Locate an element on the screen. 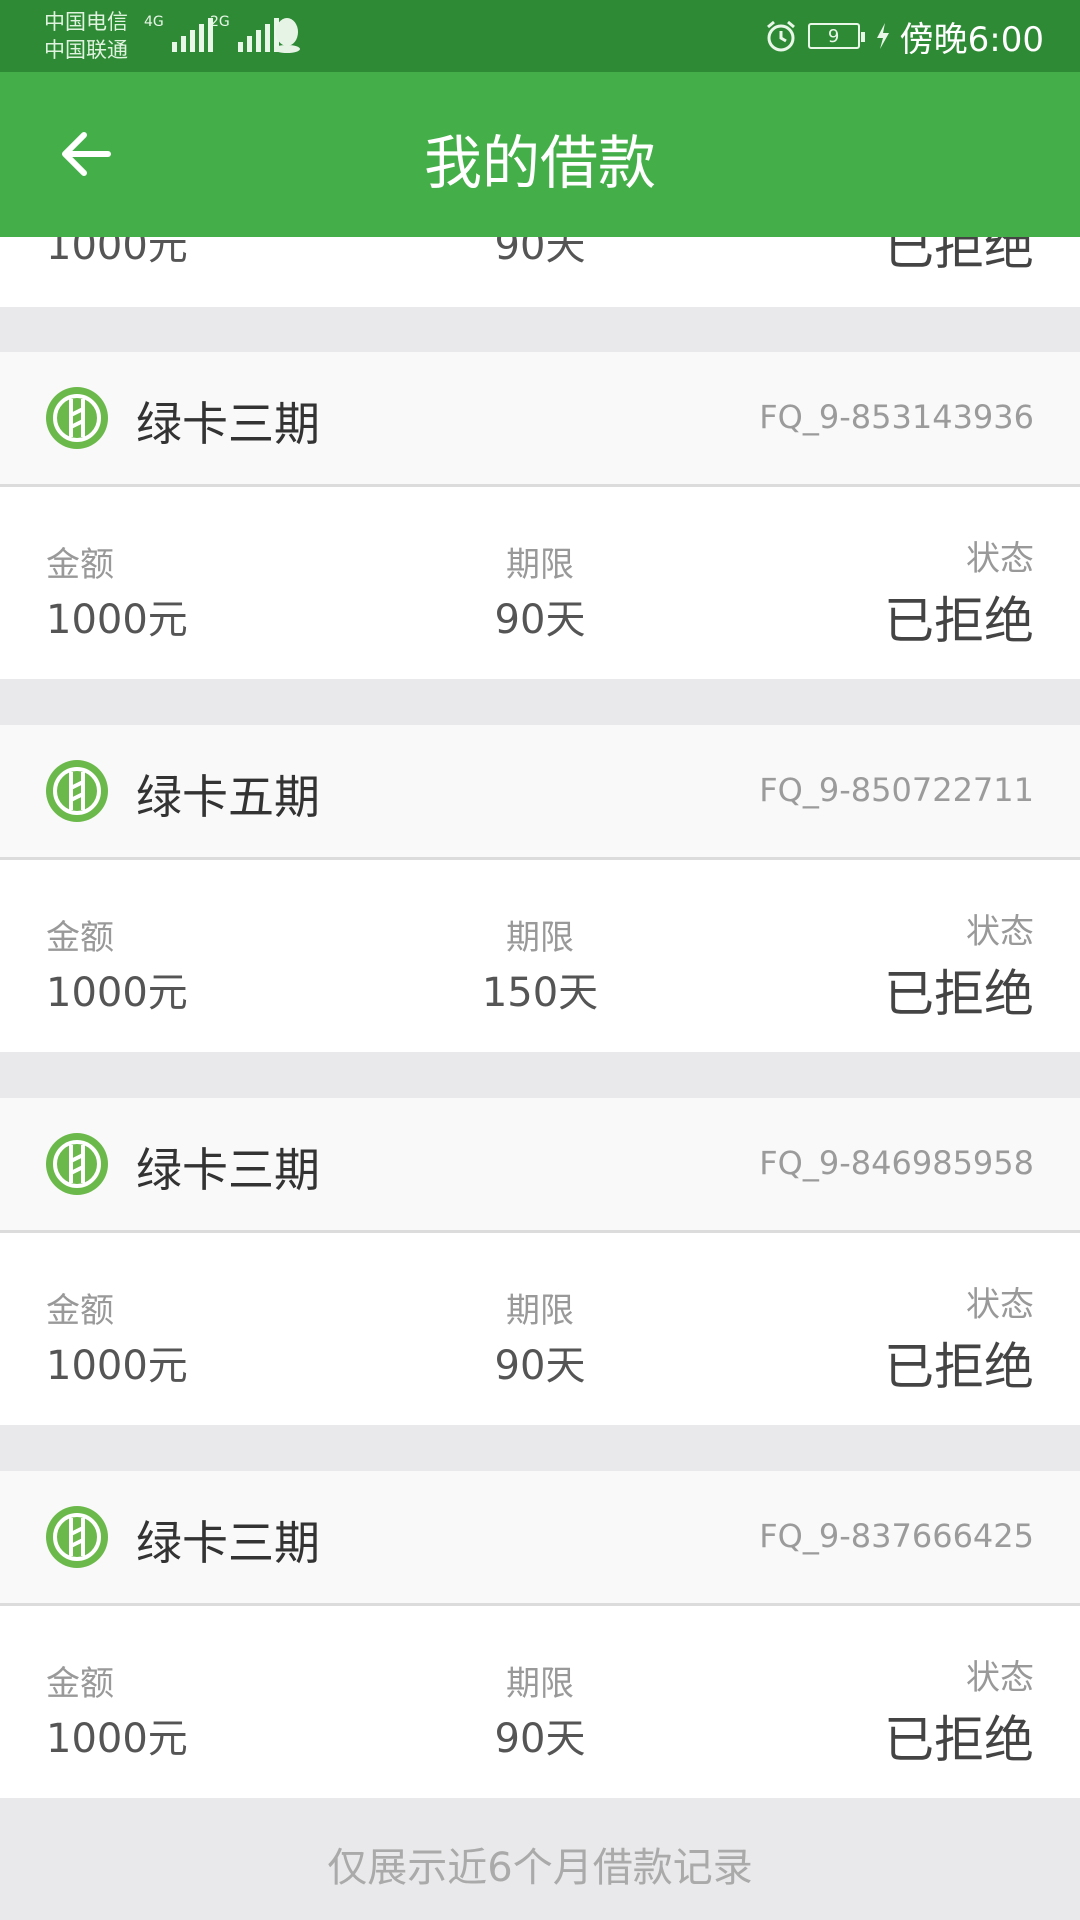 The height and width of the screenshot is (1920, 1080). product-name: 绿卡五期 is located at coordinates (228, 797).